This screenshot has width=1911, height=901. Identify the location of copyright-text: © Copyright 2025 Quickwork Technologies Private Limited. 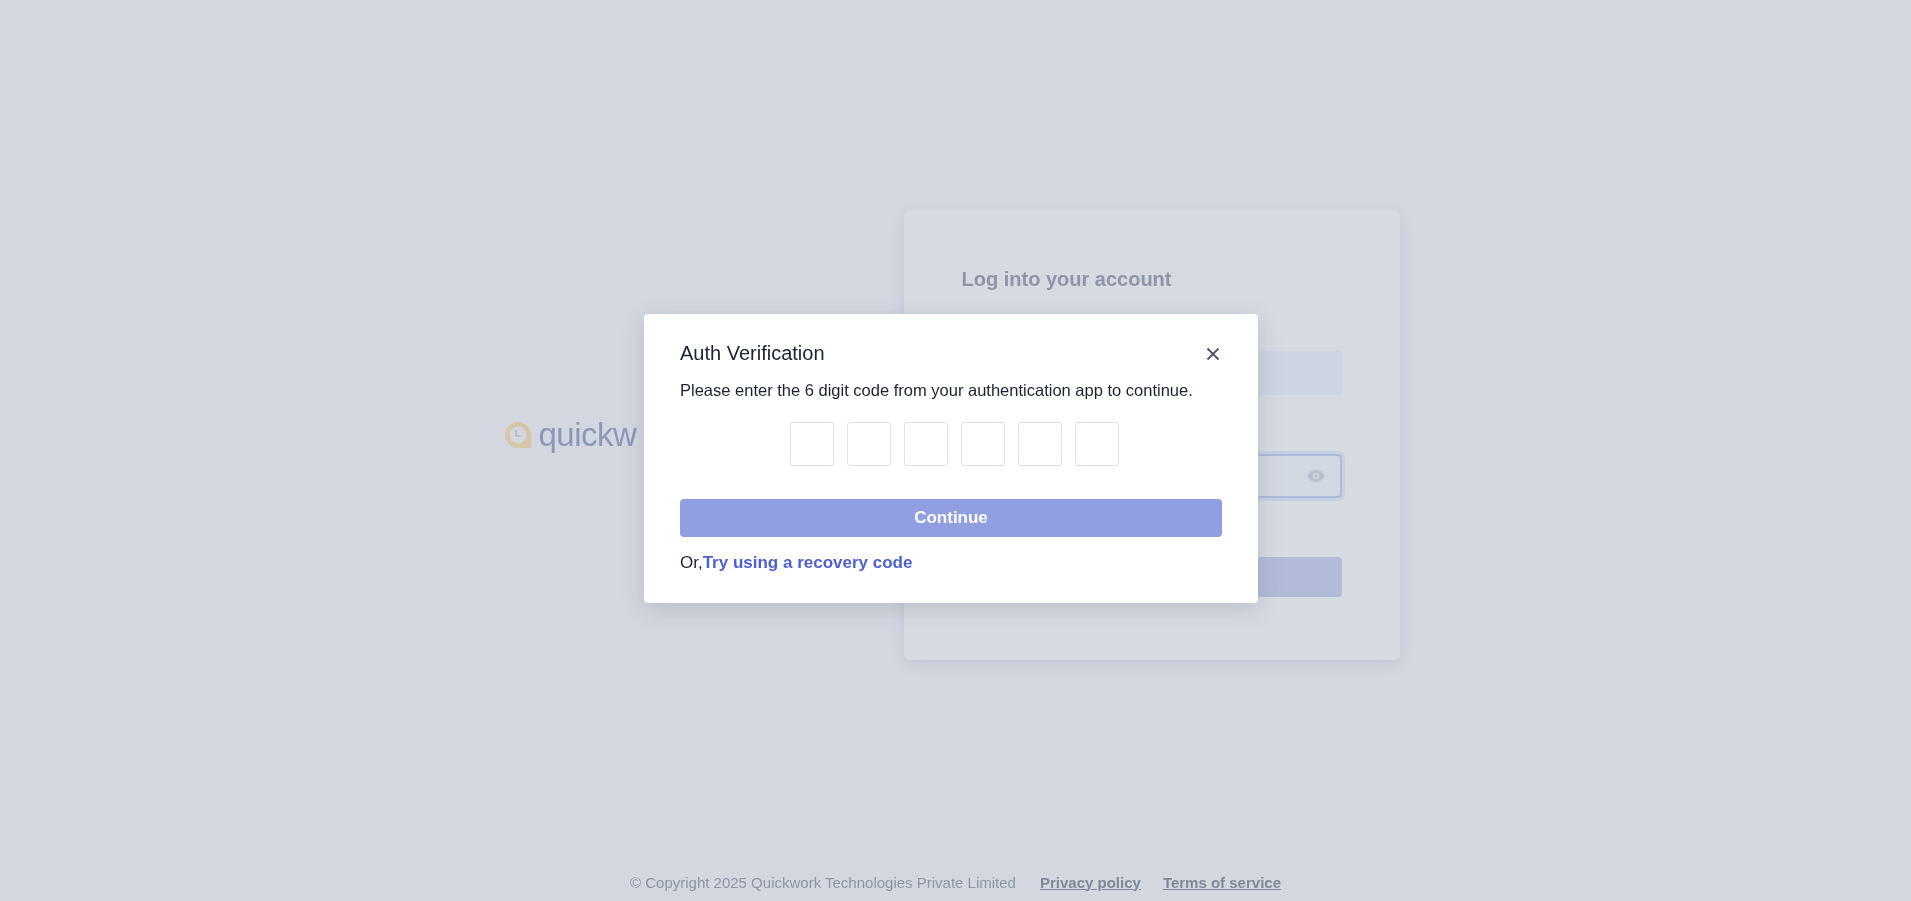
(823, 882).